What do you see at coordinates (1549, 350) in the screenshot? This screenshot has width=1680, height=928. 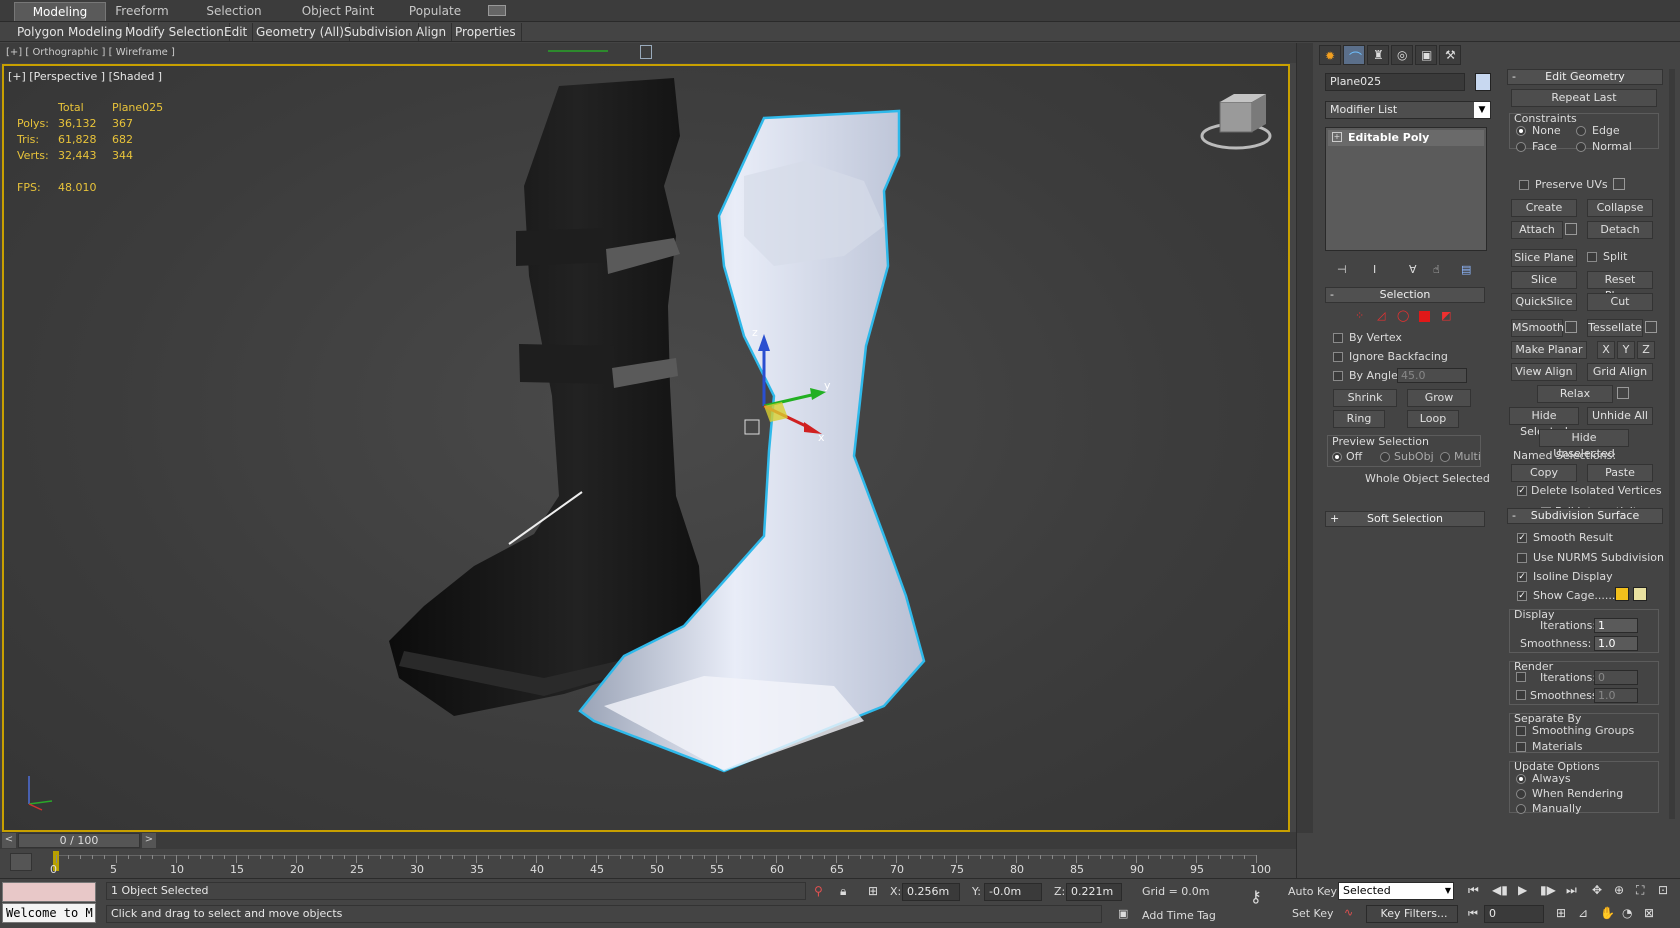 I see `make-planar-button: Make Planar` at bounding box center [1549, 350].